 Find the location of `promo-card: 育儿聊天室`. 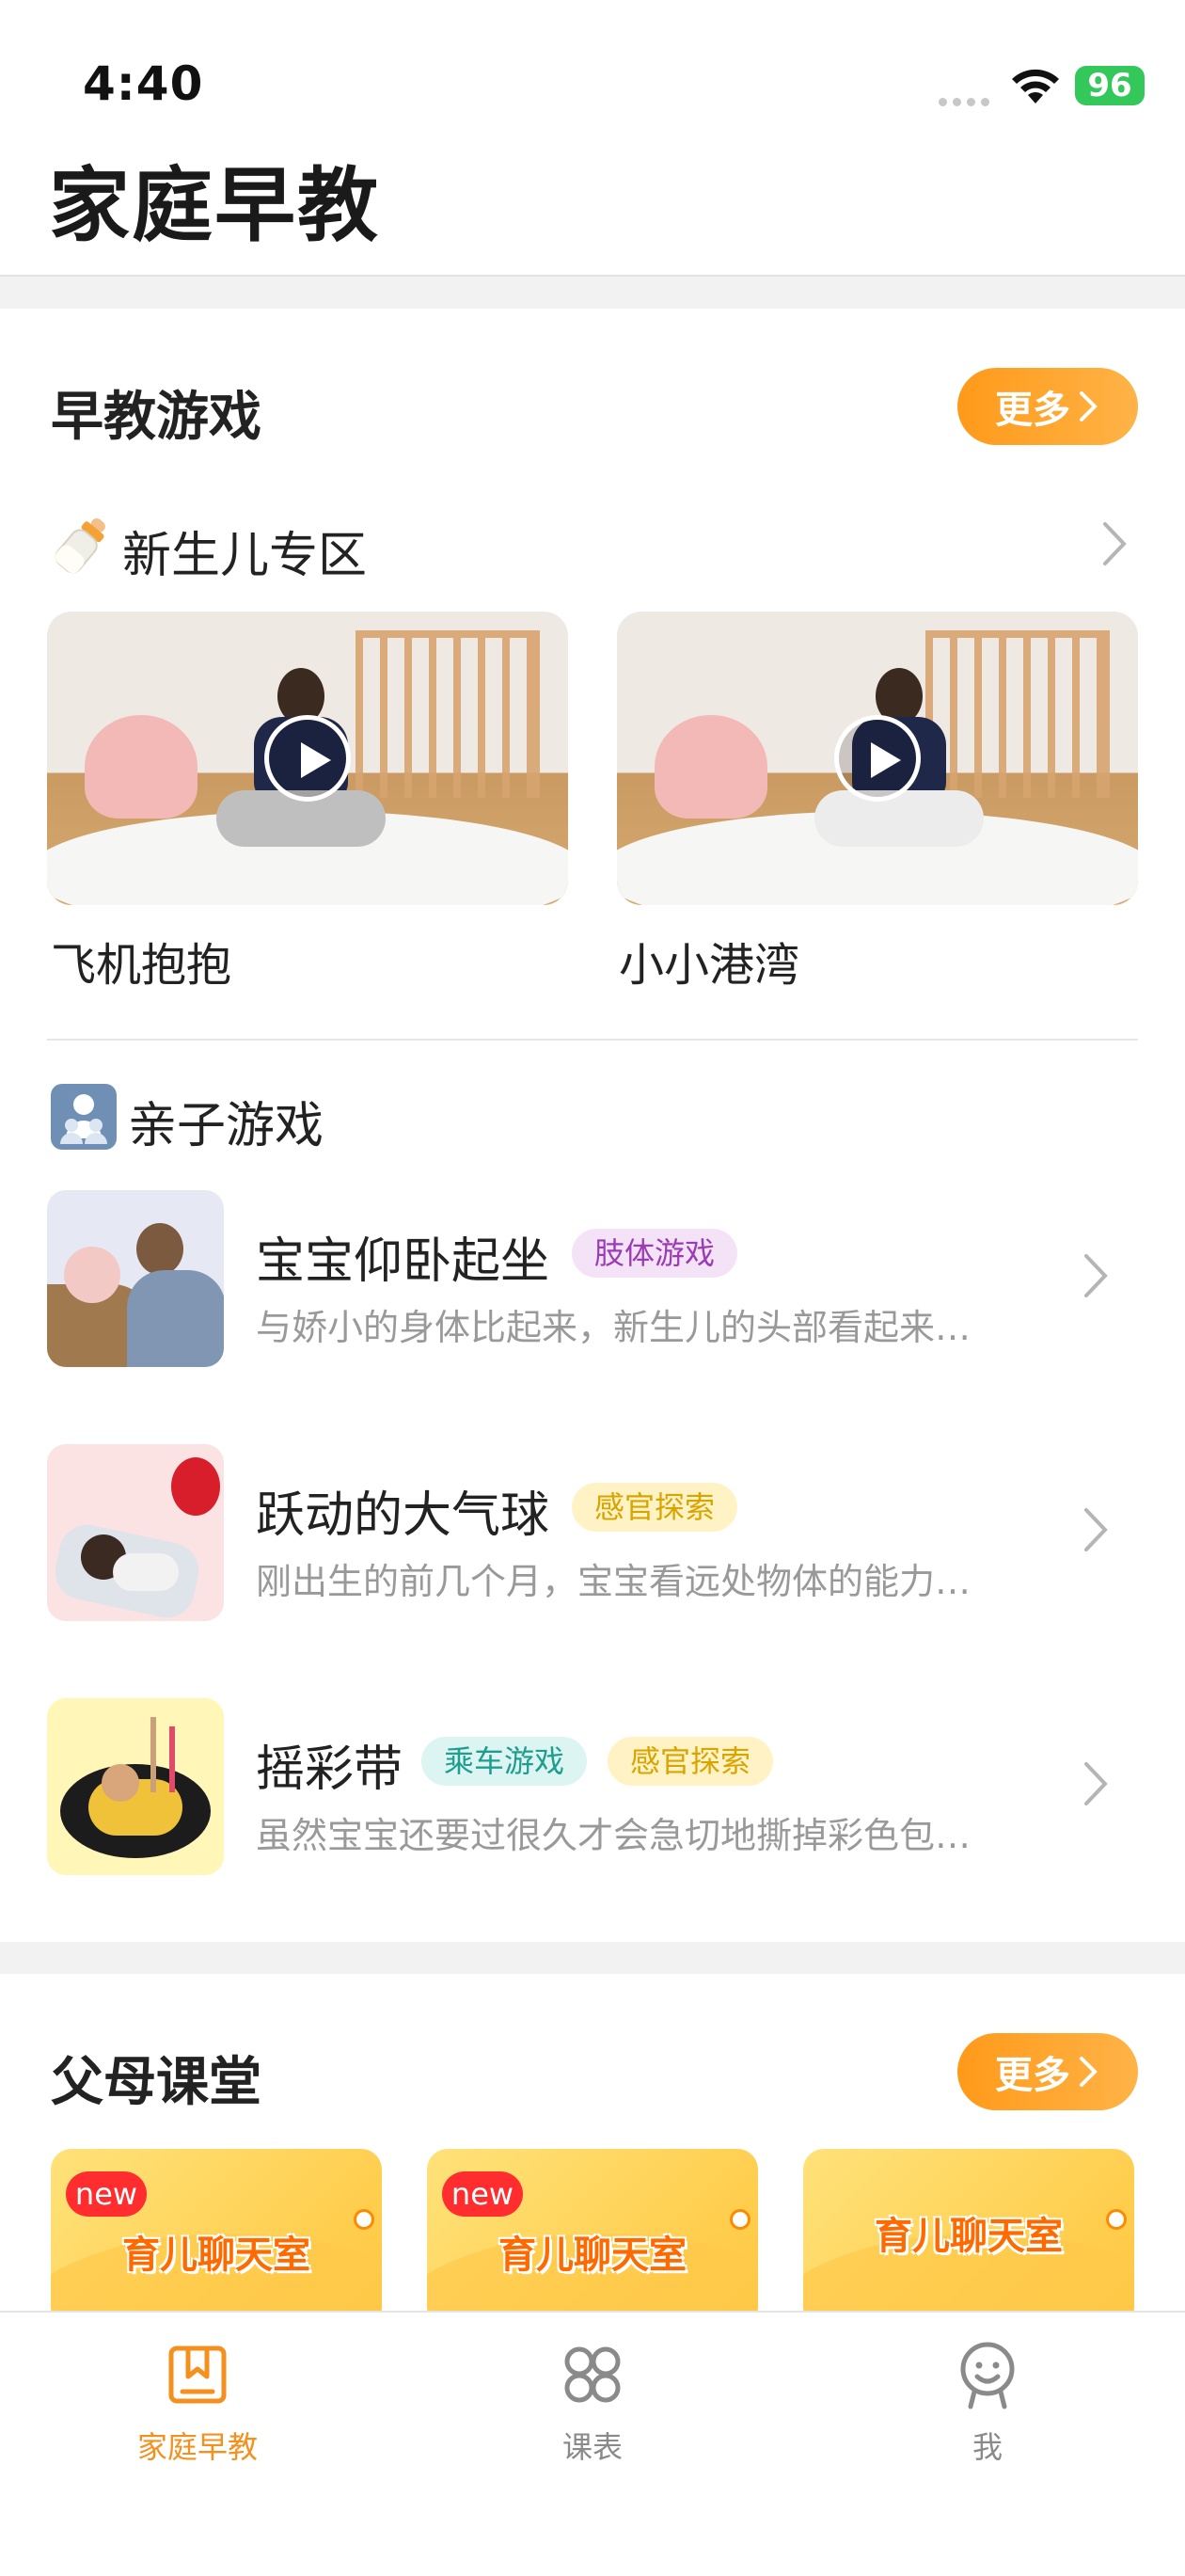

promo-card: 育儿聊天室 is located at coordinates (968, 2238).